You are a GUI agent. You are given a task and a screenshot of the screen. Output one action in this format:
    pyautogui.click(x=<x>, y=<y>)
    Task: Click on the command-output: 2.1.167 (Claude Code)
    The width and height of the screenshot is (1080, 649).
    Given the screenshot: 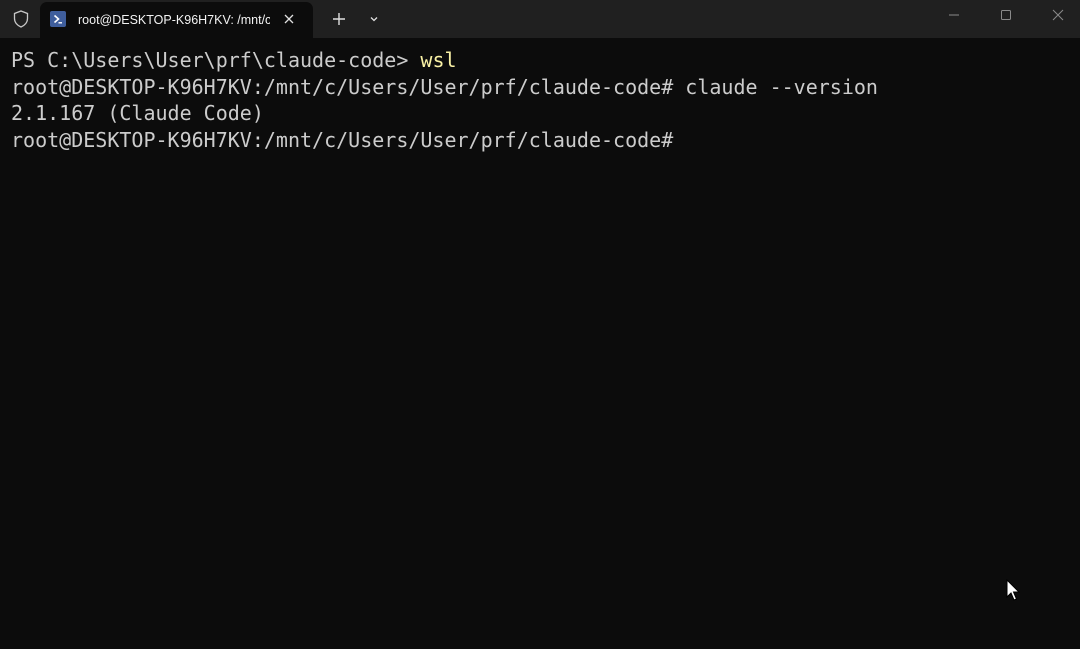 What is the action you would take?
    pyautogui.click(x=137, y=113)
    